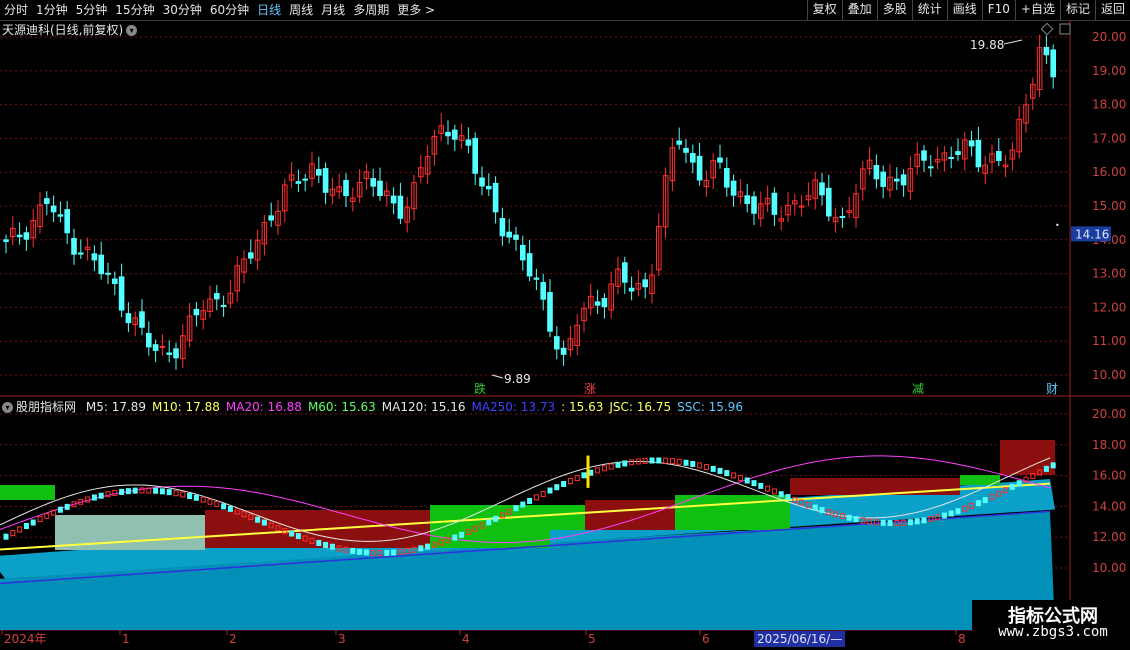  Describe the element at coordinates (1047, 29) in the screenshot. I see `diamond-icon` at that location.